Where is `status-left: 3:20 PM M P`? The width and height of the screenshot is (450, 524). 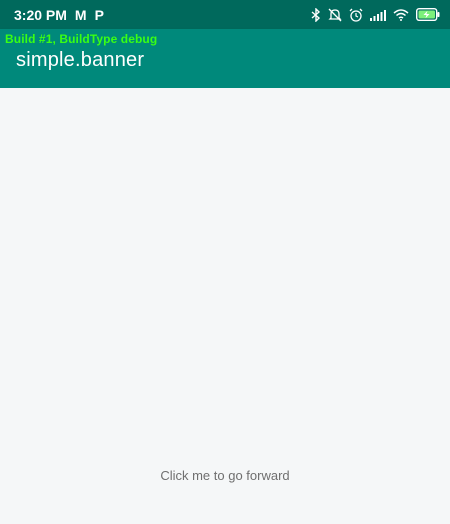 status-left: 3:20 PM M P is located at coordinates (59, 15).